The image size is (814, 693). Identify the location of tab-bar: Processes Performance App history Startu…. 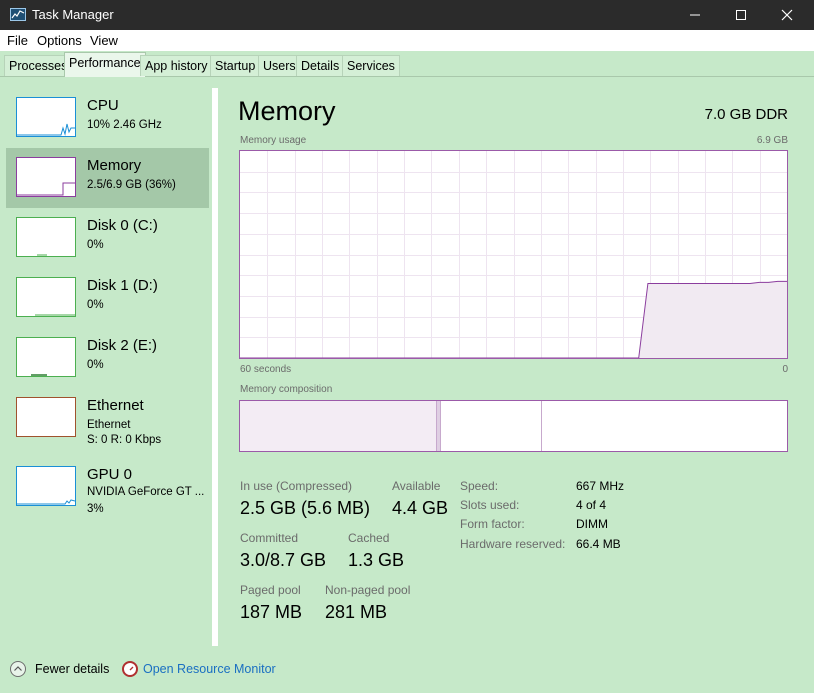
(407, 64).